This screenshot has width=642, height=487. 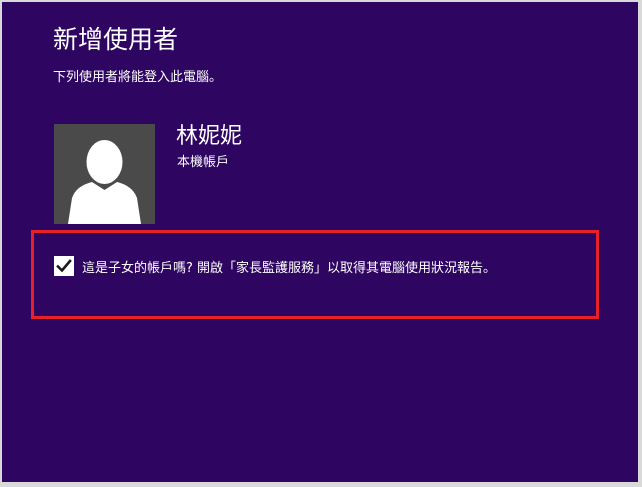 I want to click on family-safety-checkbox, so click(x=64, y=266).